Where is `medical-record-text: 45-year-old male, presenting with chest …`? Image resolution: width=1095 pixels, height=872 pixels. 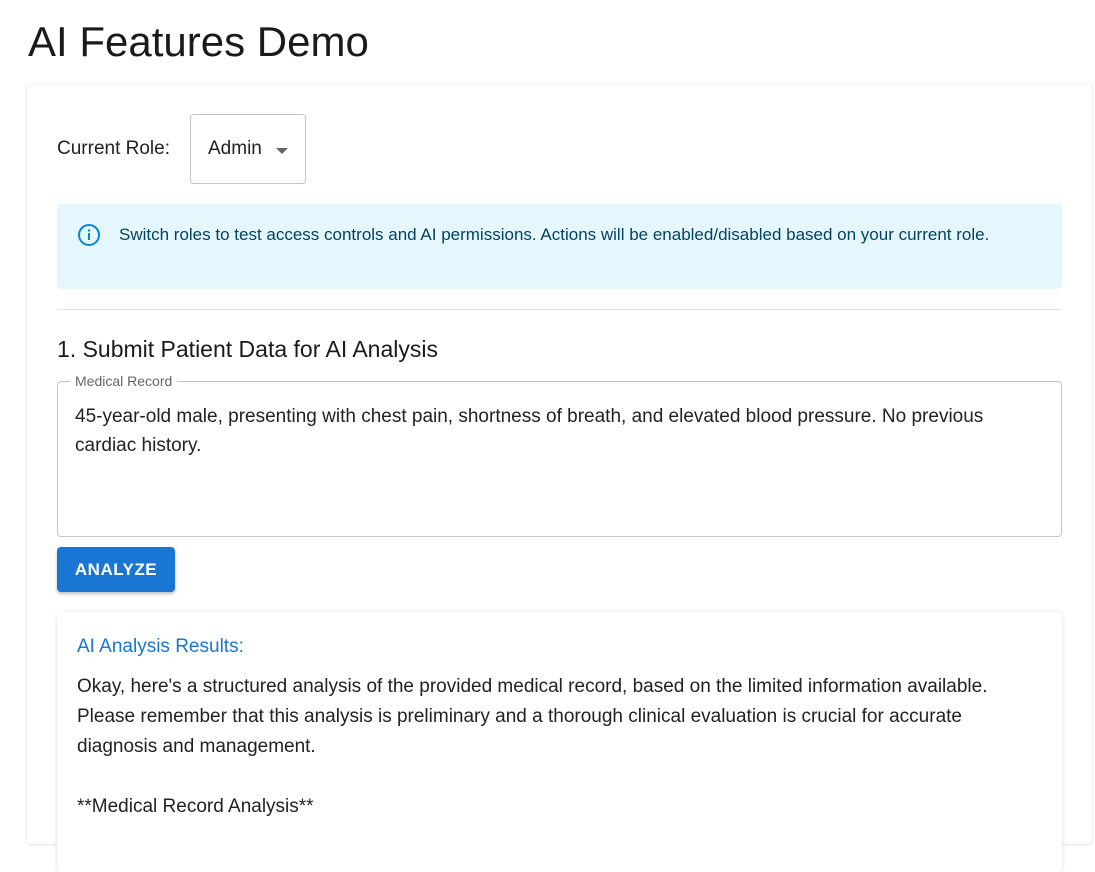 medical-record-text: 45-year-old male, presenting with chest … is located at coordinates (559, 431).